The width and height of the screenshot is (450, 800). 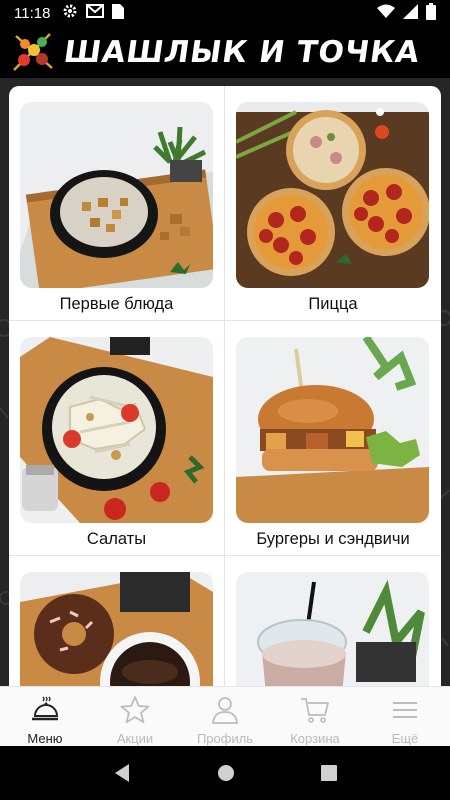 I want to click on nav-label: Меню, so click(x=45, y=738).